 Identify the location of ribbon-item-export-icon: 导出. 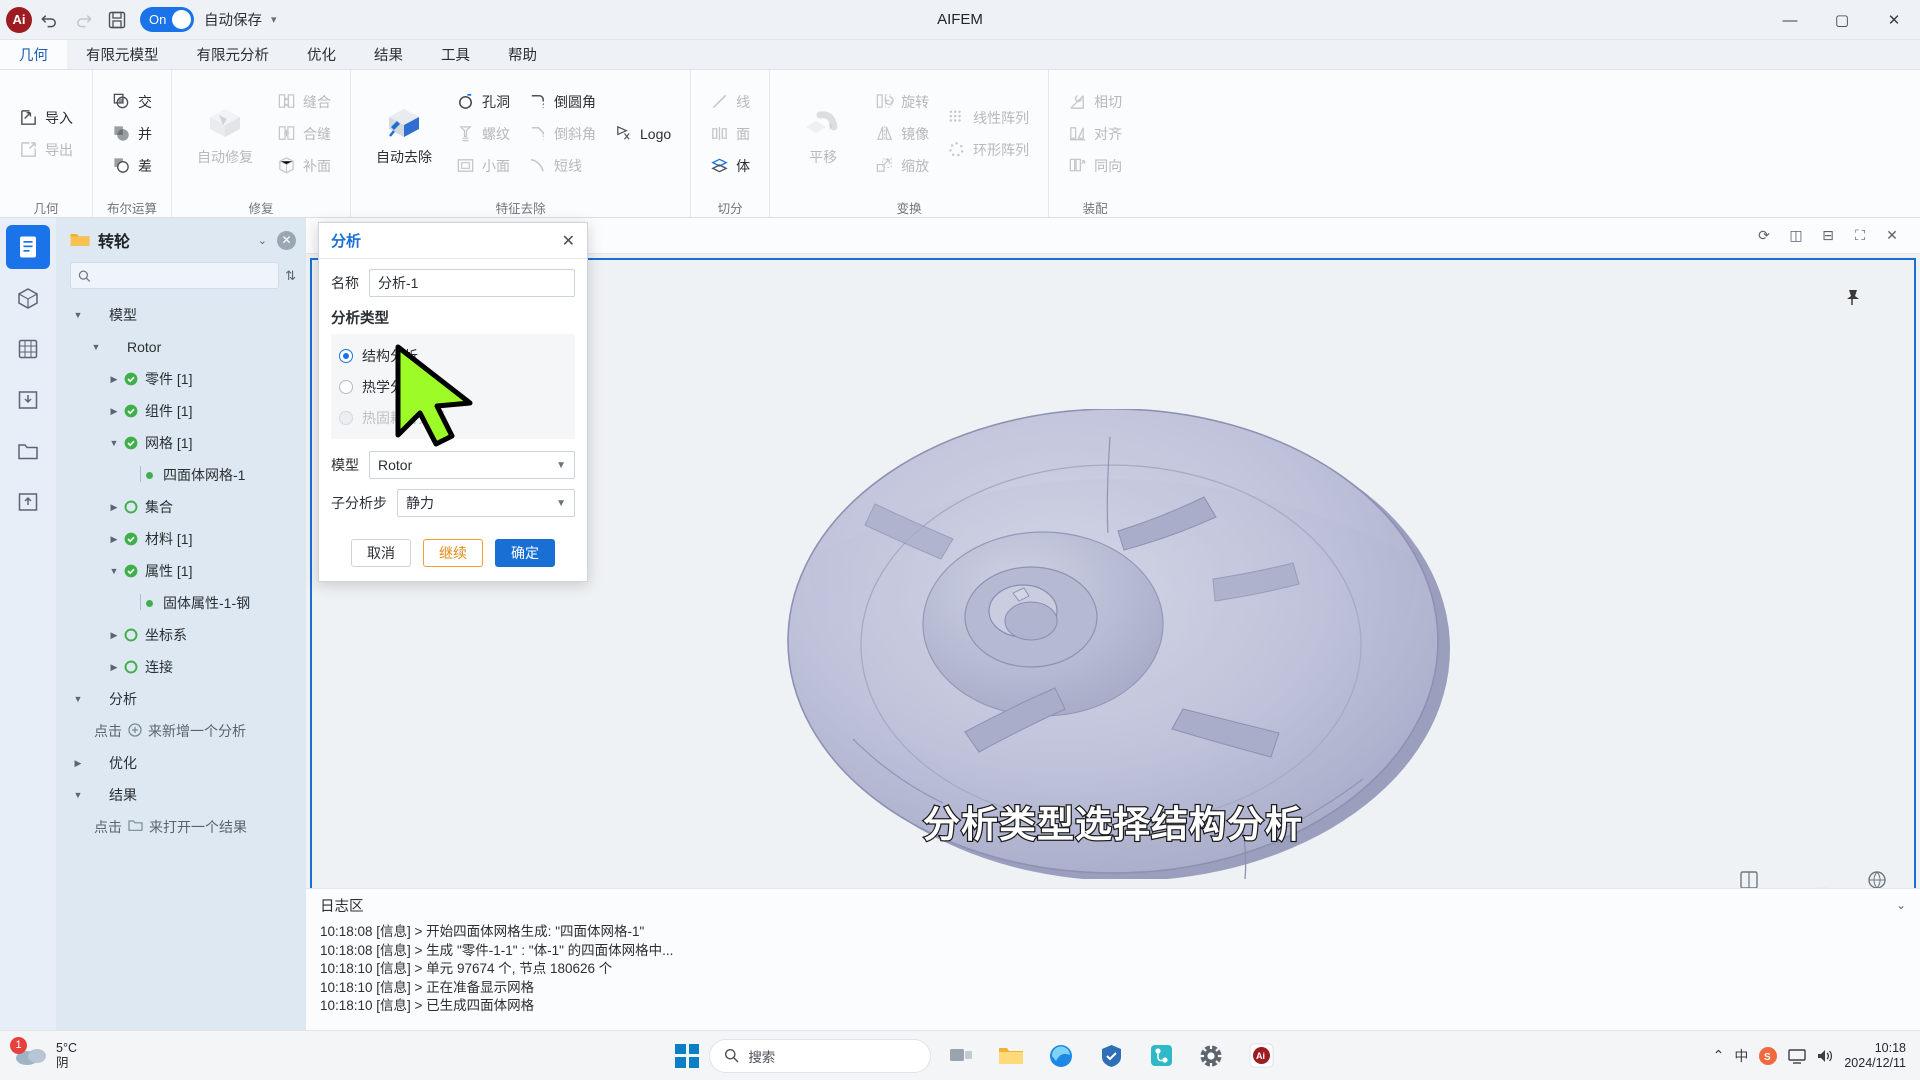
(46, 150).